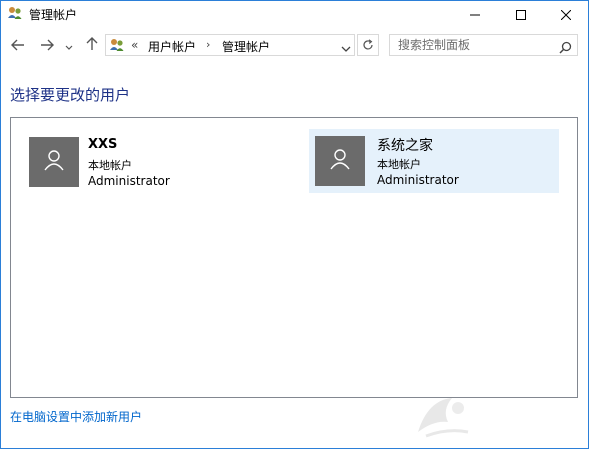 This screenshot has width=589, height=449. I want to click on refresh-icon, so click(368, 45).